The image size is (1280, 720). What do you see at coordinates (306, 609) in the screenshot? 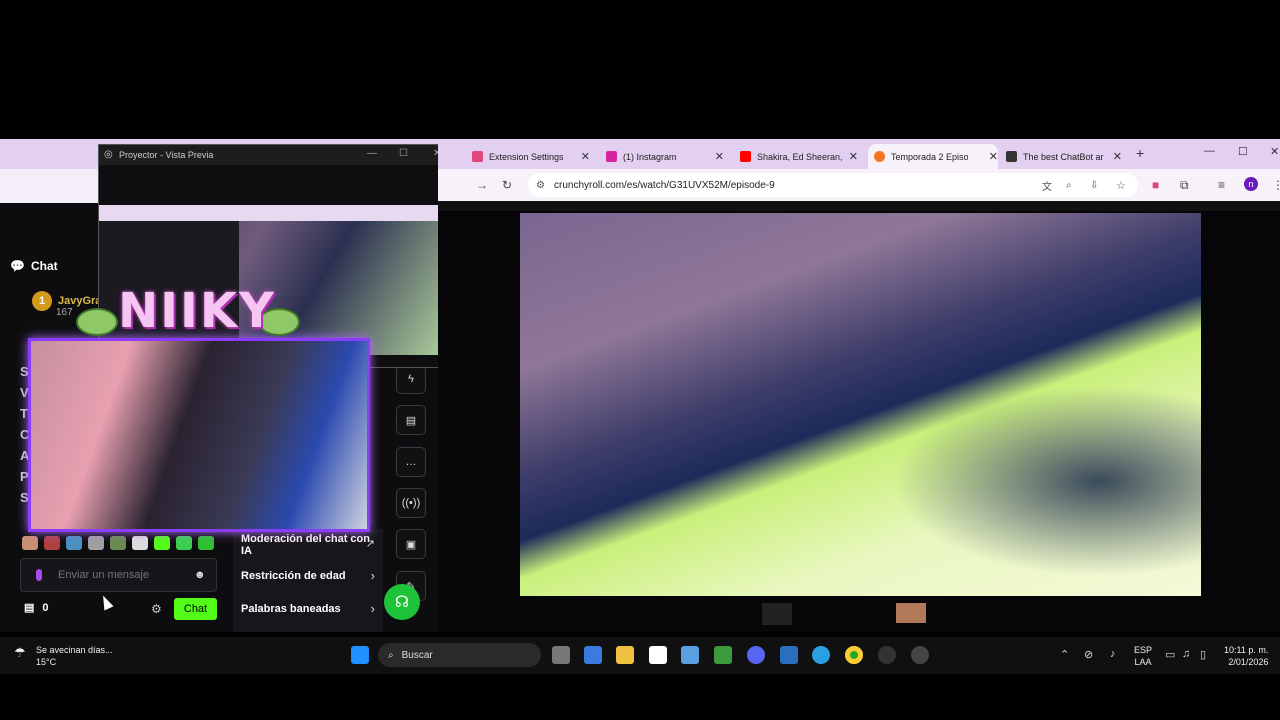
I see `banned-words-setting: Palabras baneadas` at bounding box center [306, 609].